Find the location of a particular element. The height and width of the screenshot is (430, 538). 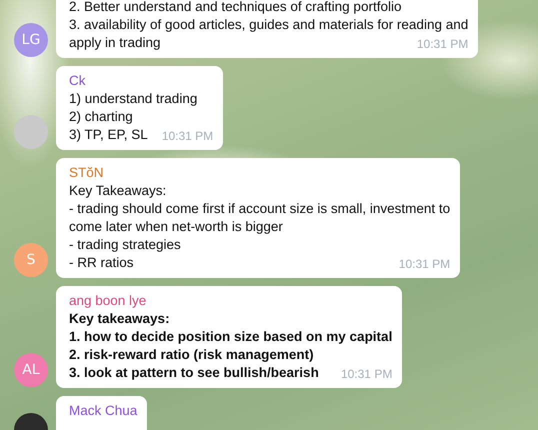

message-text: 1. how to decide position size based on my capital is located at coordinates (230, 337).